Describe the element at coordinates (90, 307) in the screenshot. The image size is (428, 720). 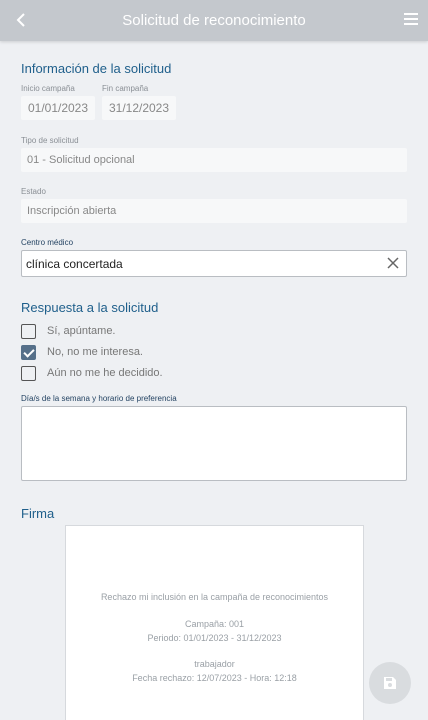
I see `response-section-title: Respuesta a la solicitud` at that location.